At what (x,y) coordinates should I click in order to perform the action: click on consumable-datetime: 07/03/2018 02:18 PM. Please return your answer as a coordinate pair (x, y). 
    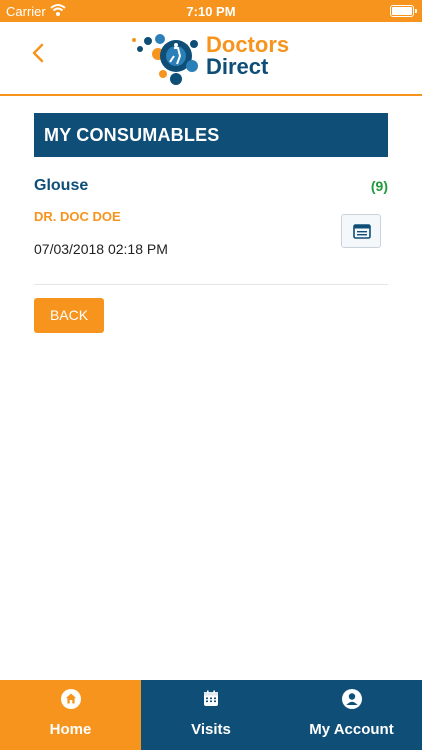
    Looking at the image, I should click on (101, 249).